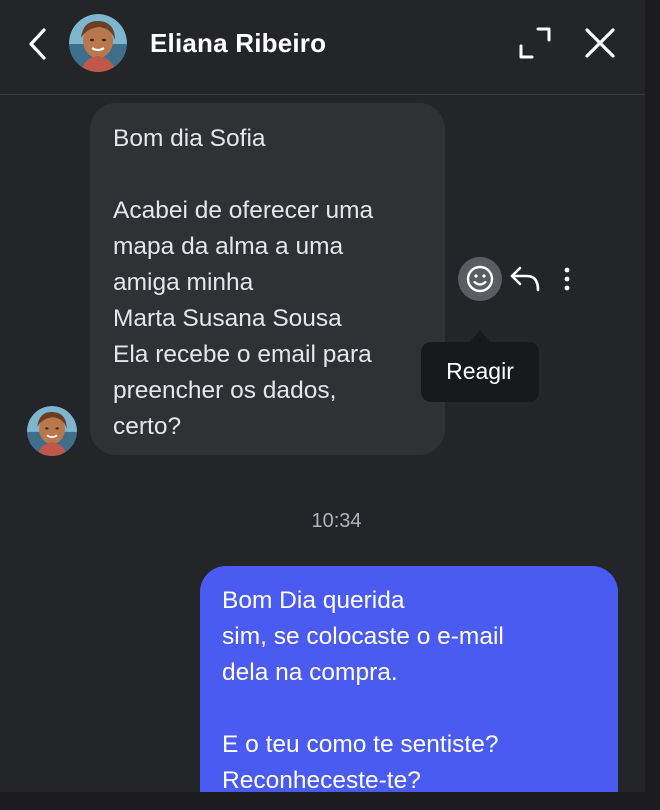  I want to click on sender-avatar, so click(52, 431).